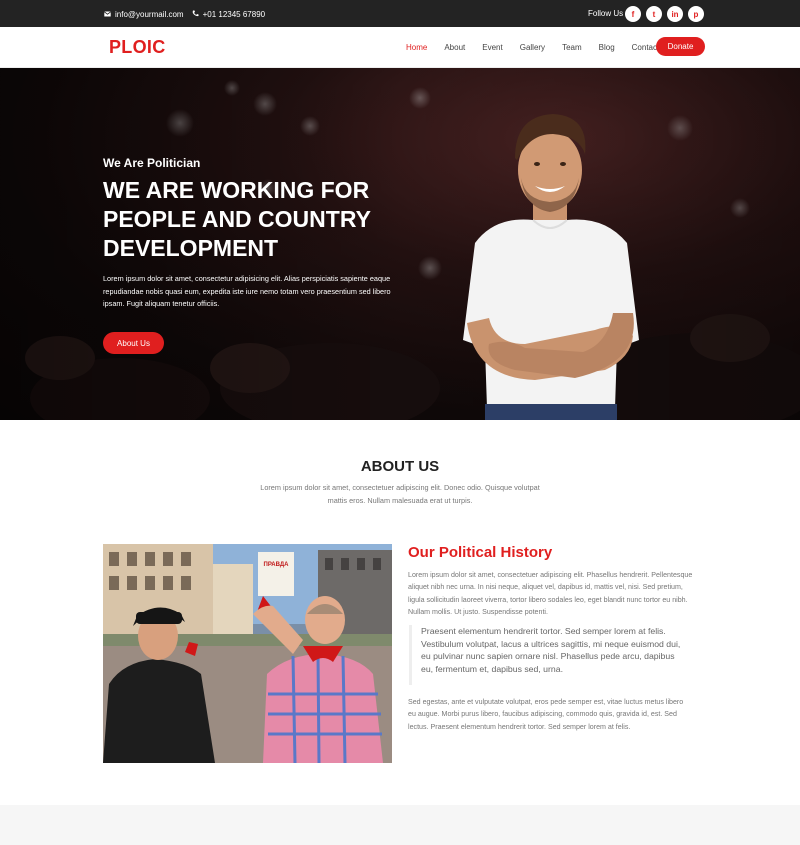  Describe the element at coordinates (680, 46) in the screenshot. I see `donate-button: Donate` at that location.